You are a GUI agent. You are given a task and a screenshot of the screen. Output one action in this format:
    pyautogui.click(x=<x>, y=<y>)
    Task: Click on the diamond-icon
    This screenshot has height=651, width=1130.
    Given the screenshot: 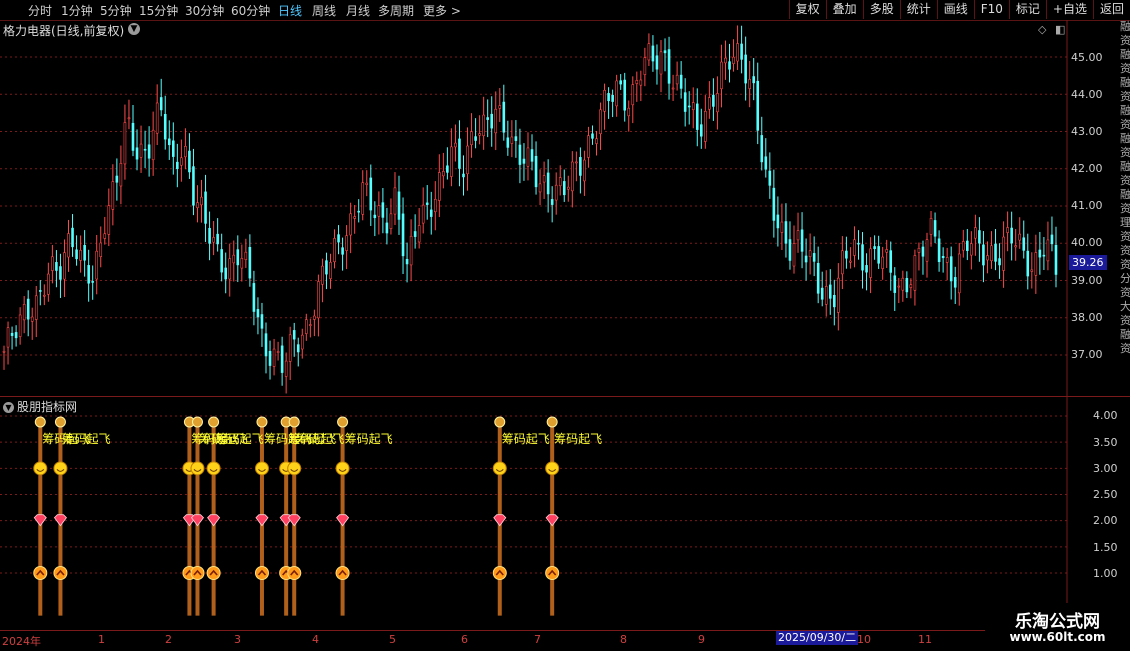 What is the action you would take?
    pyautogui.click(x=197, y=520)
    